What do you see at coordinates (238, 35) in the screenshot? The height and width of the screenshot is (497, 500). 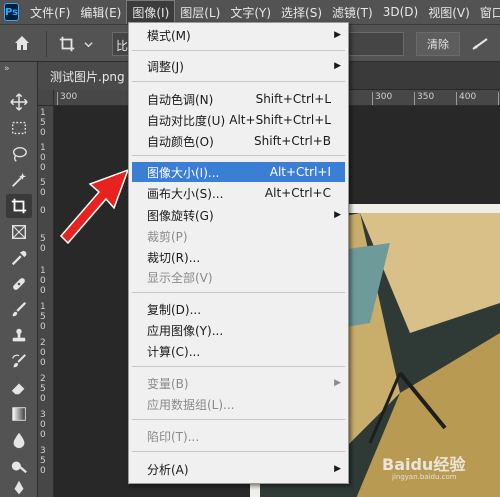 I see `menu-item-mode: 模式(M) ▶` at bounding box center [238, 35].